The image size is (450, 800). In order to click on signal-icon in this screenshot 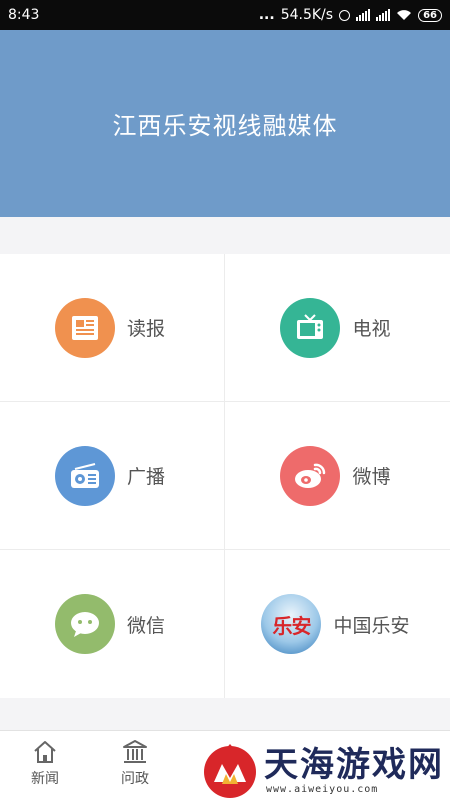, I will do `click(363, 15)`.